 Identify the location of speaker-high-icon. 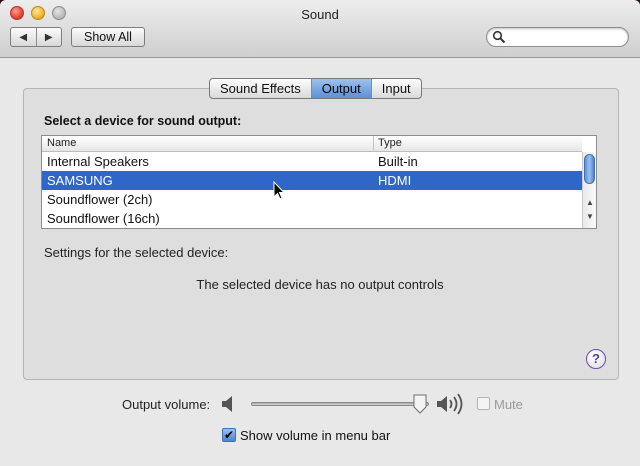
(450, 404).